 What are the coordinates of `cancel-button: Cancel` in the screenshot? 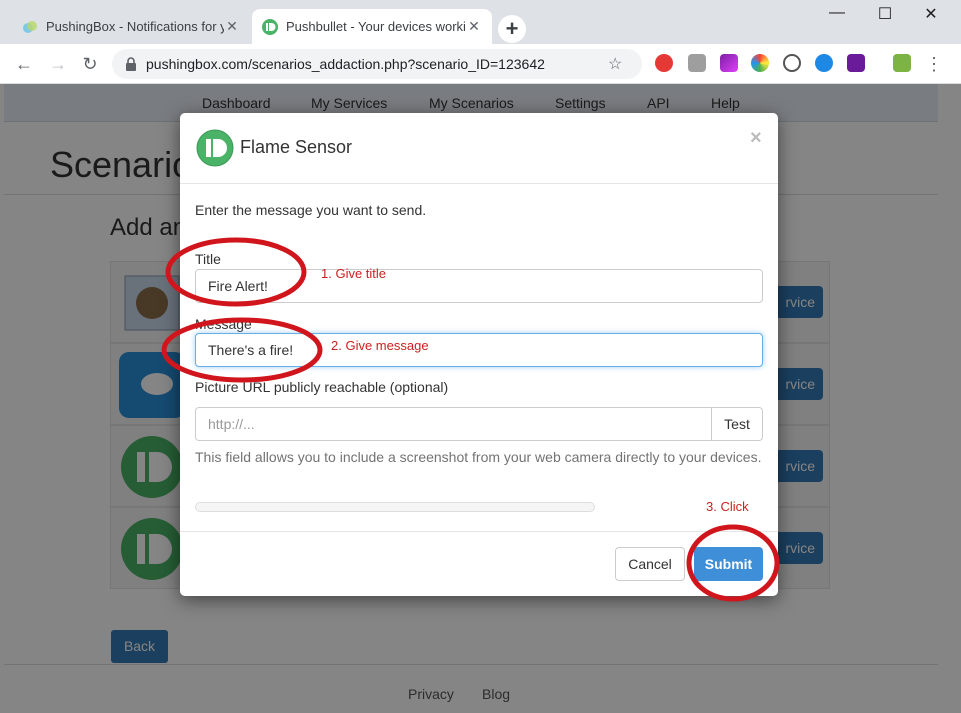 It's located at (650, 564).